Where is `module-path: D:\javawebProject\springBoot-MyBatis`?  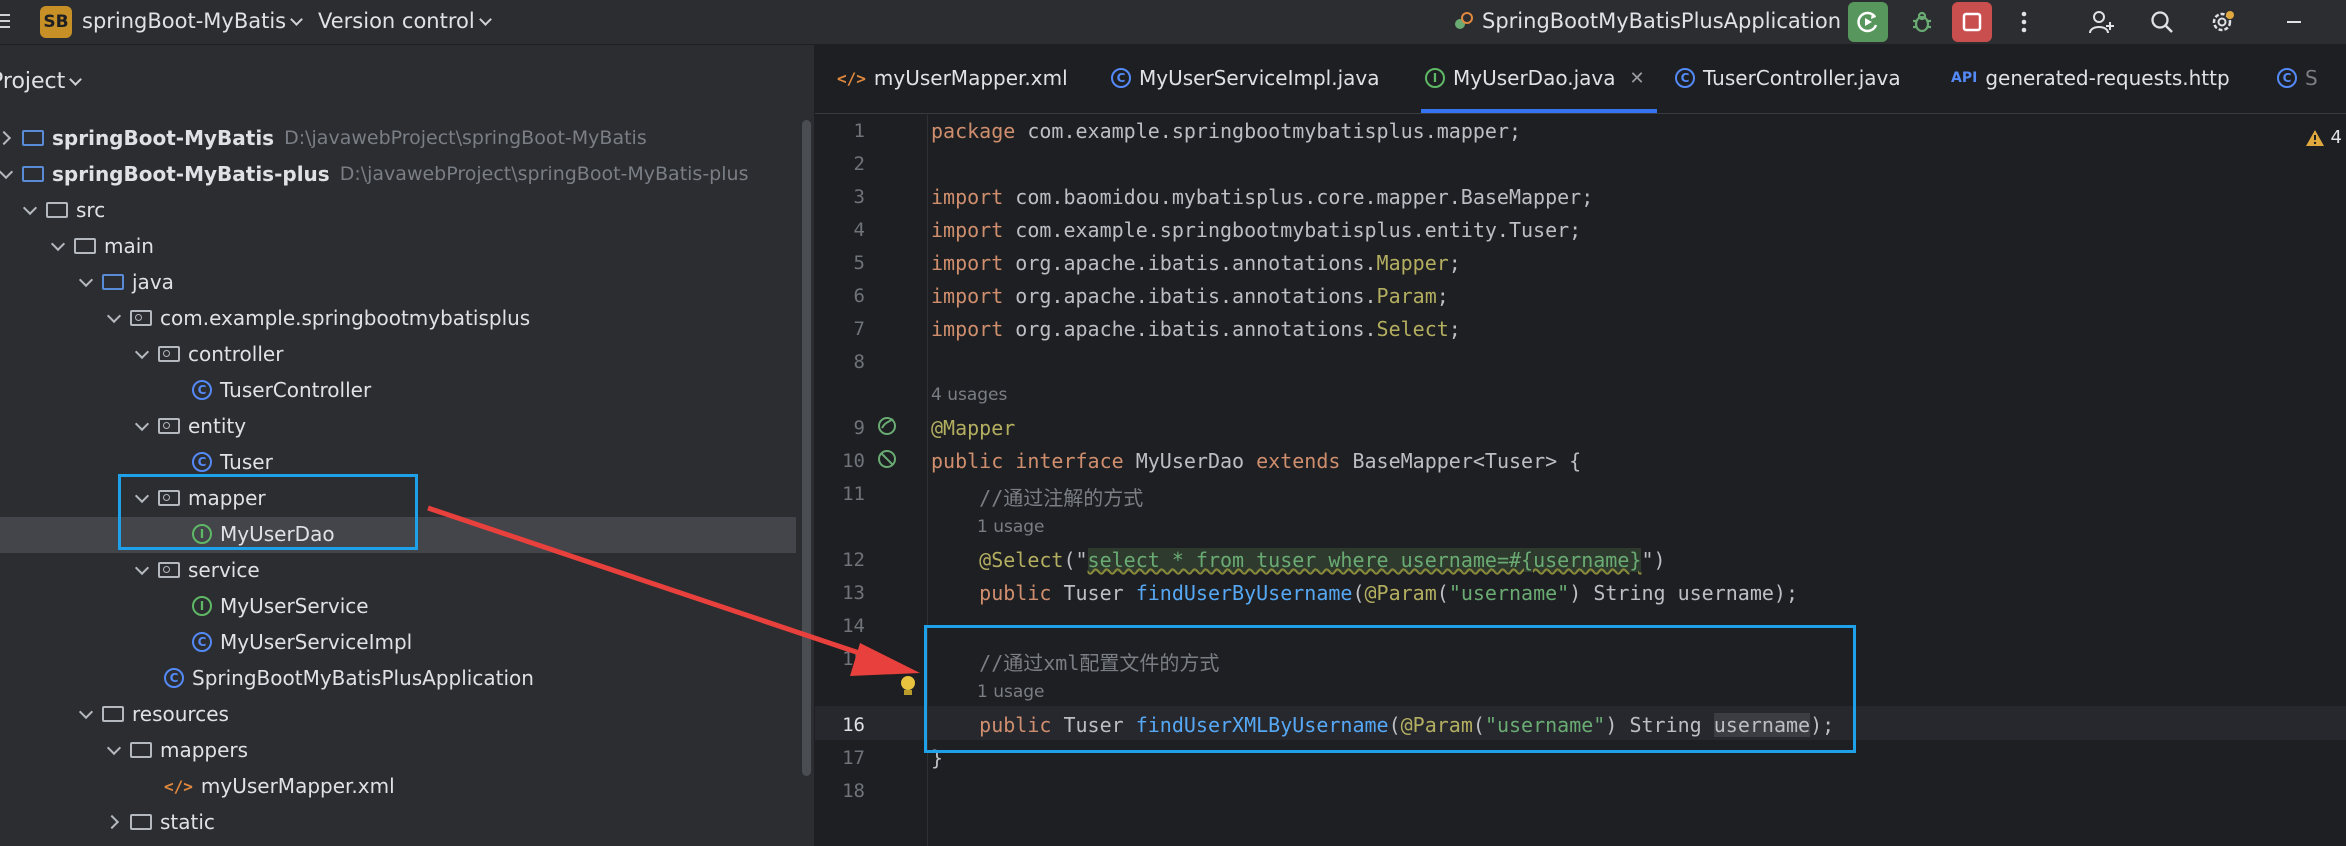
module-path: D:\javawebProject\springBoot-MyBatis is located at coordinates (465, 138).